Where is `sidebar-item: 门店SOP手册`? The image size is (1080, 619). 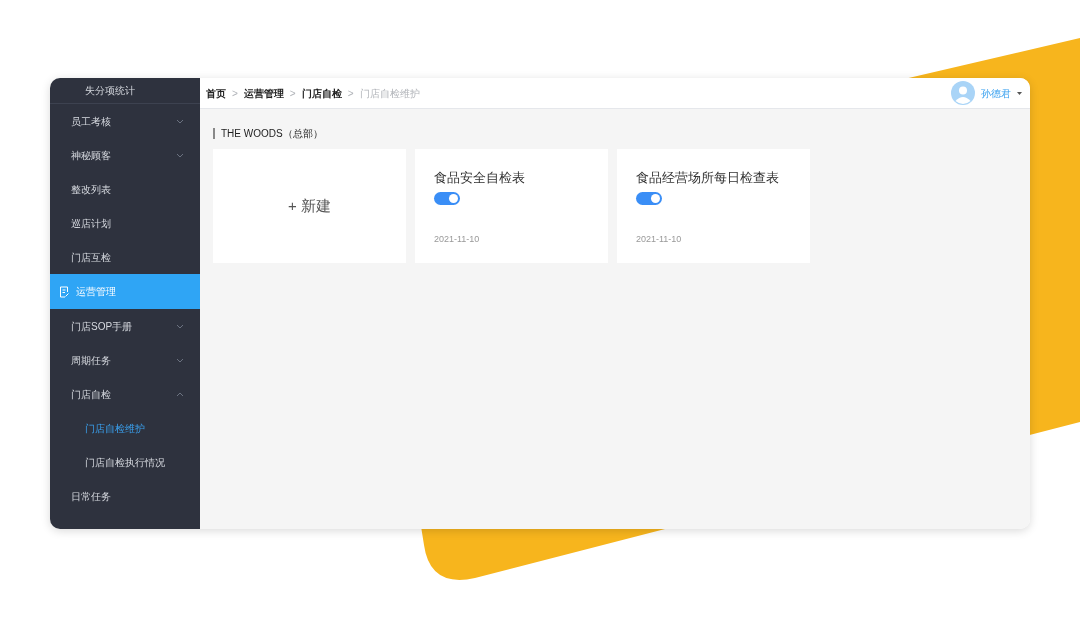
sidebar-item: 门店SOP手册 is located at coordinates (125, 326).